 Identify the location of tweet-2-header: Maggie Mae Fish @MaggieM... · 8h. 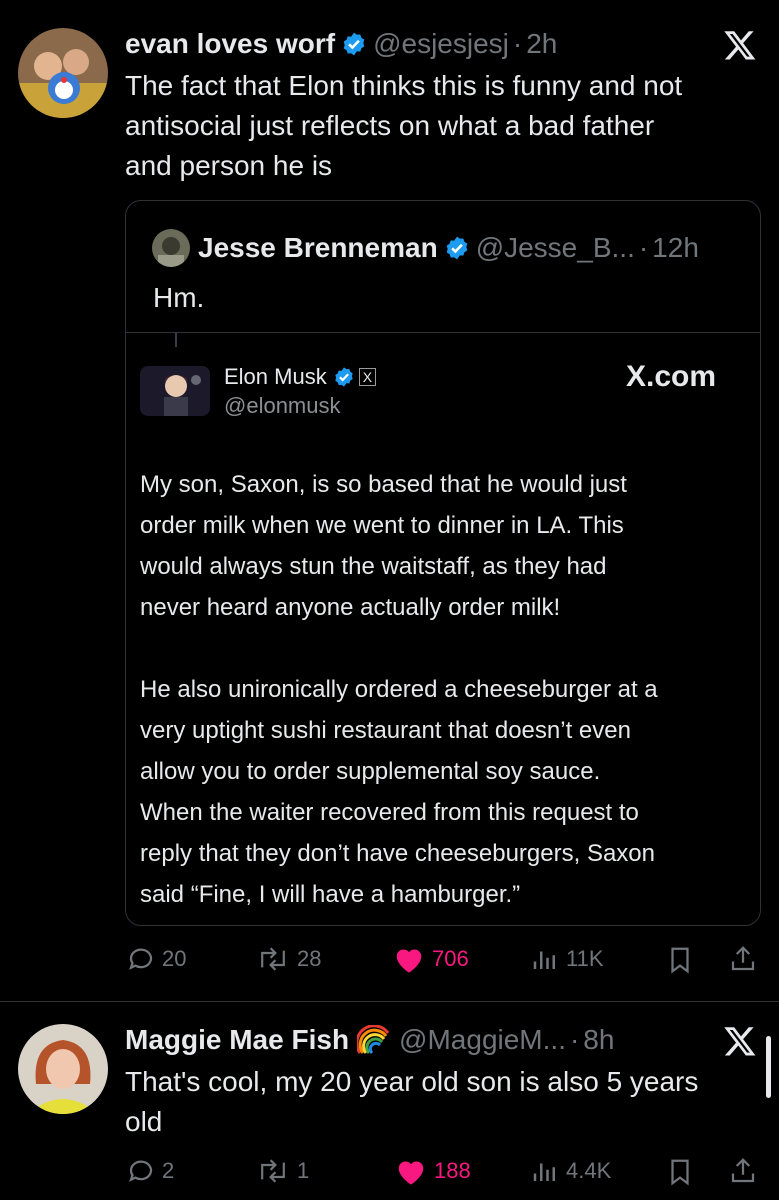
(369, 1040).